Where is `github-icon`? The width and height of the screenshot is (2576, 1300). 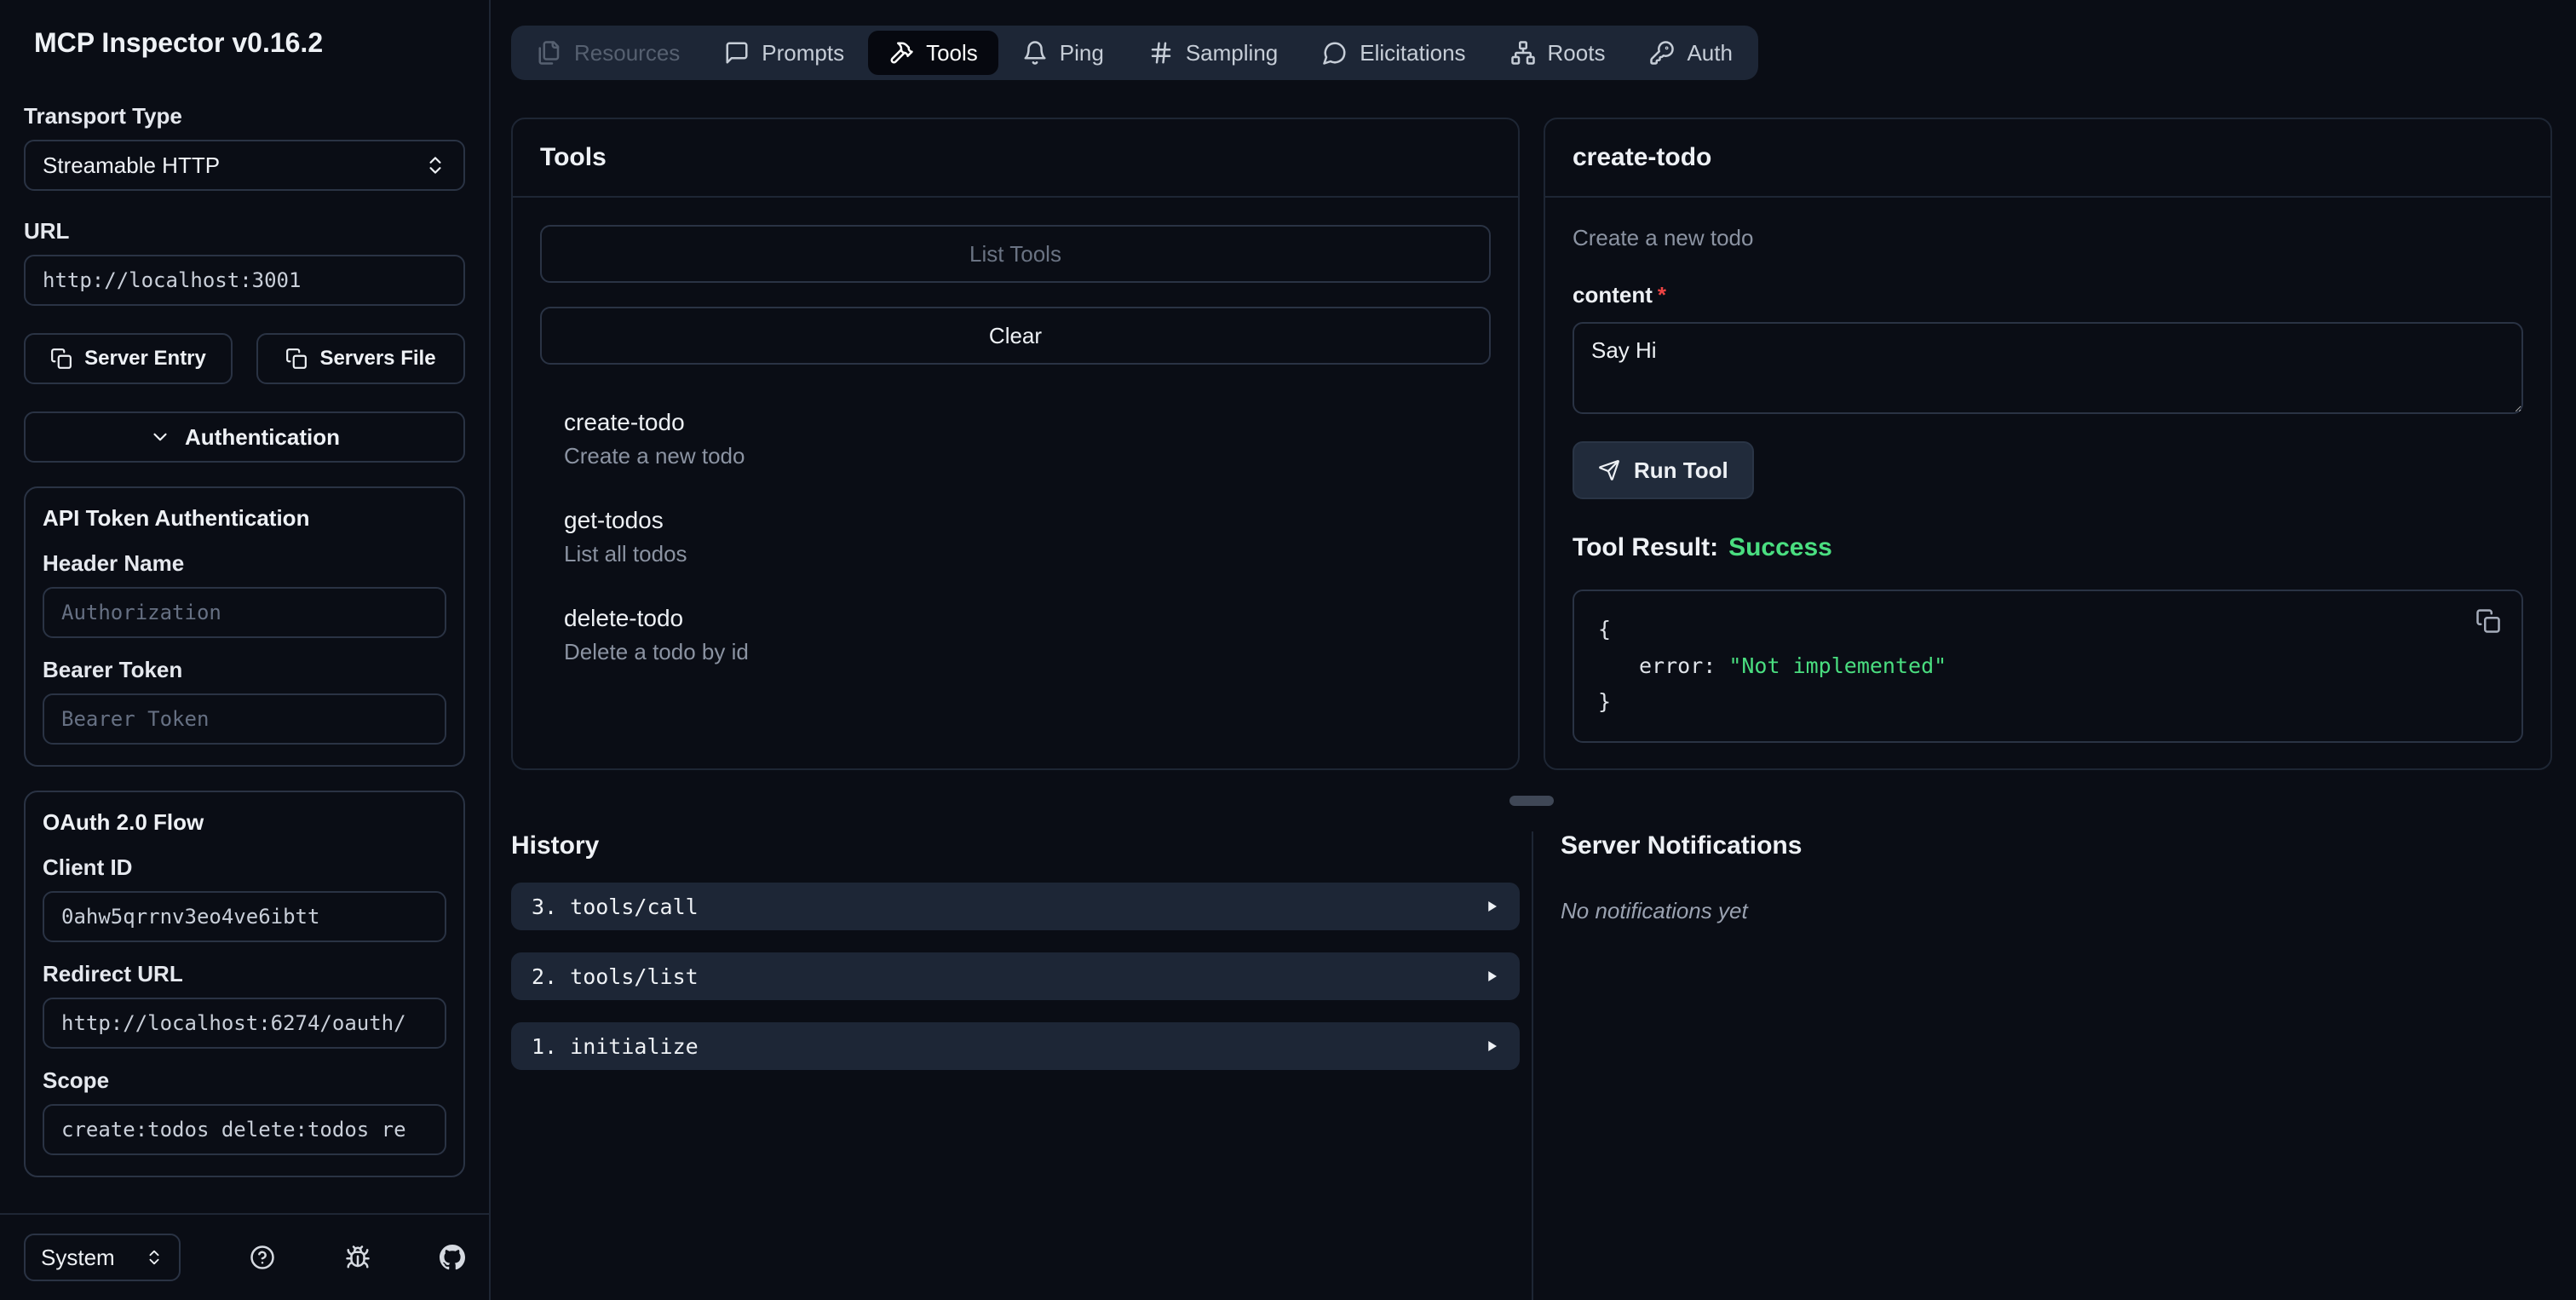
github-icon is located at coordinates (453, 1257).